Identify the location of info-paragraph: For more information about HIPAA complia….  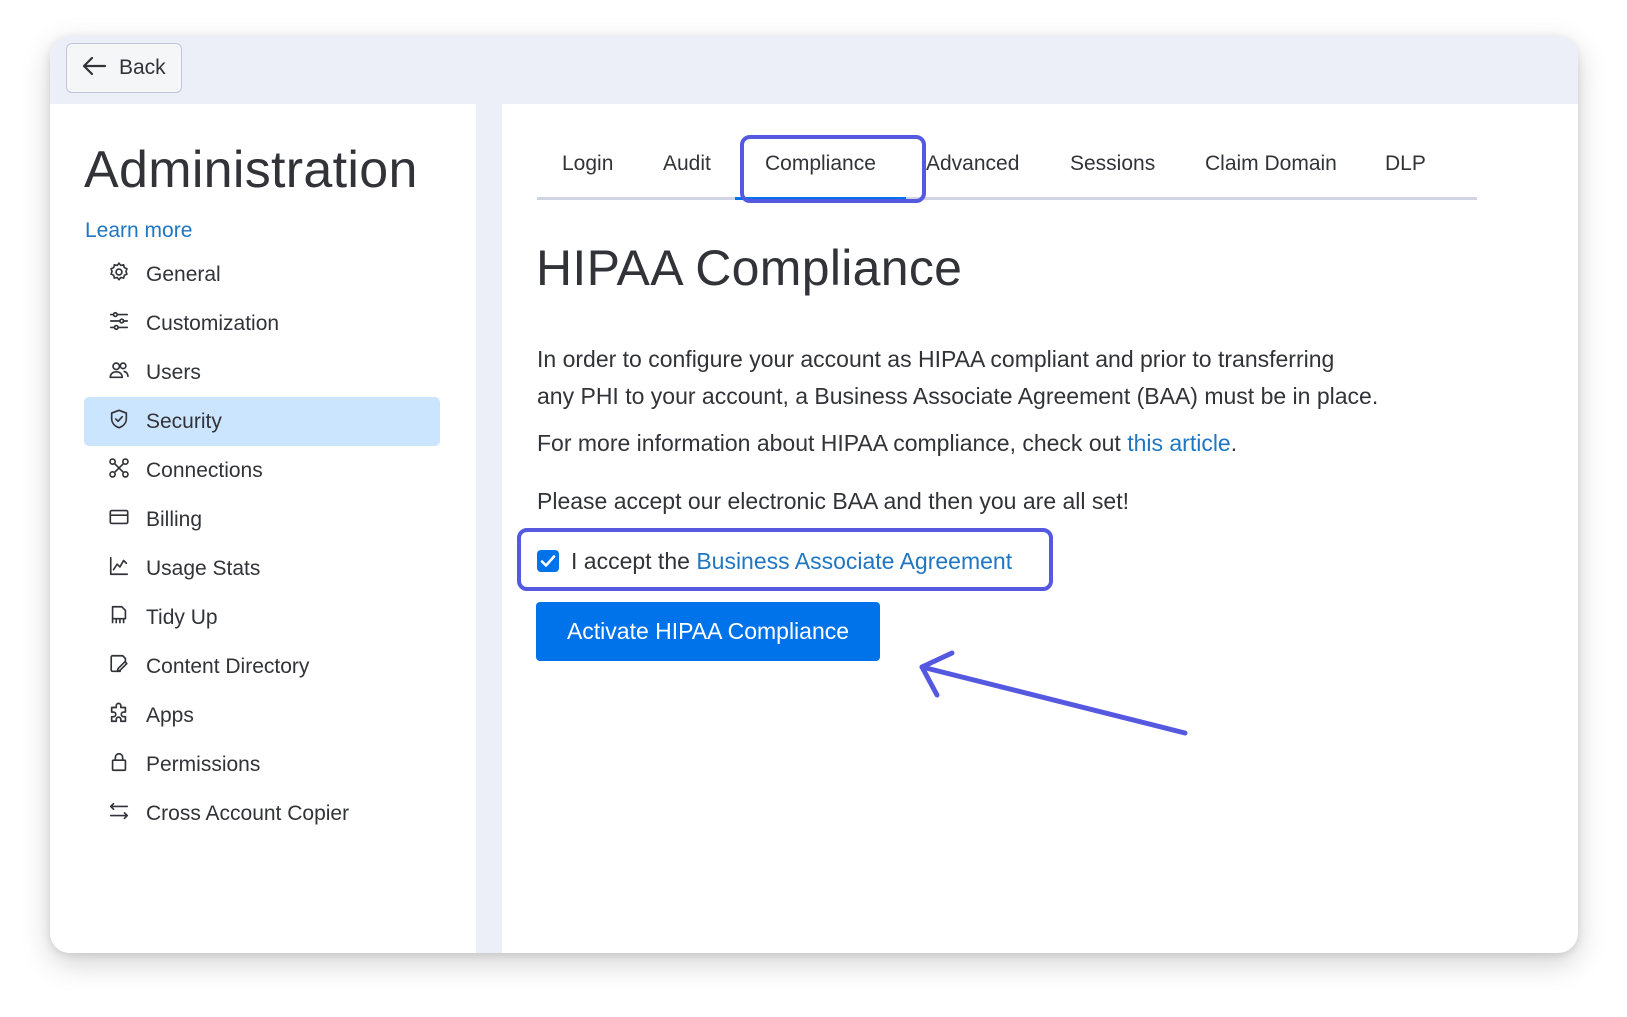
(887, 443).